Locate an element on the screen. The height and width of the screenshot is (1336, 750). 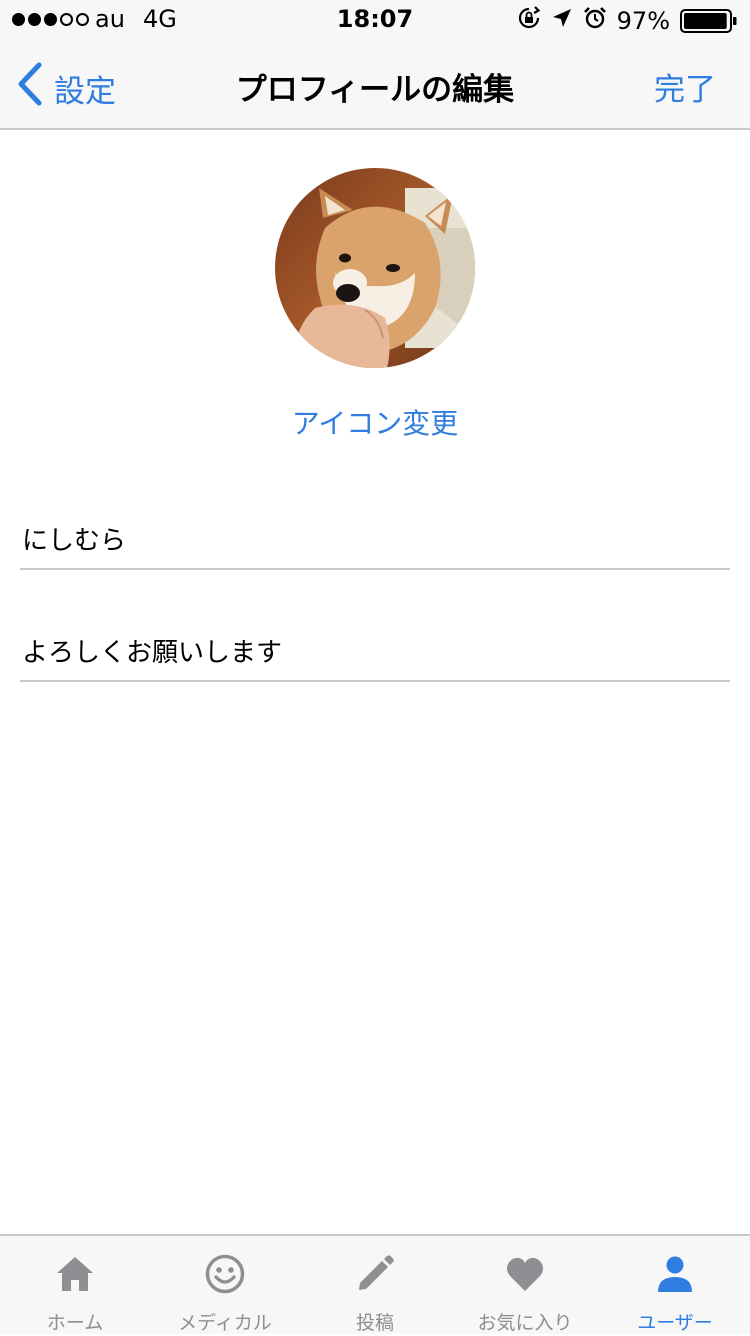
location-arrow-icon is located at coordinates (562, 21).